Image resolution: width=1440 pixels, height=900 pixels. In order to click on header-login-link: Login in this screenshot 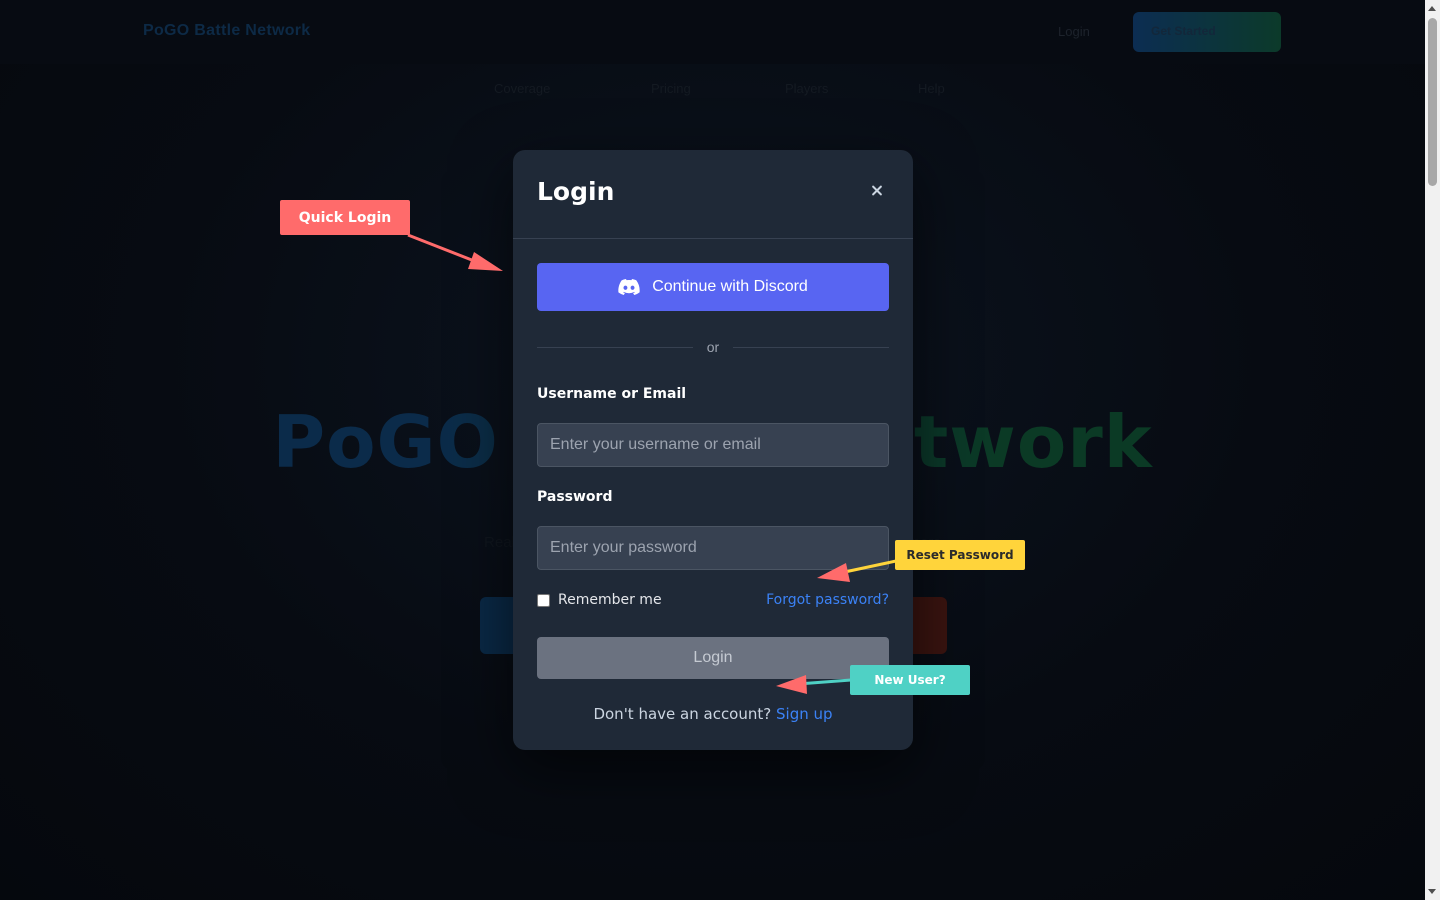, I will do `click(1074, 31)`.